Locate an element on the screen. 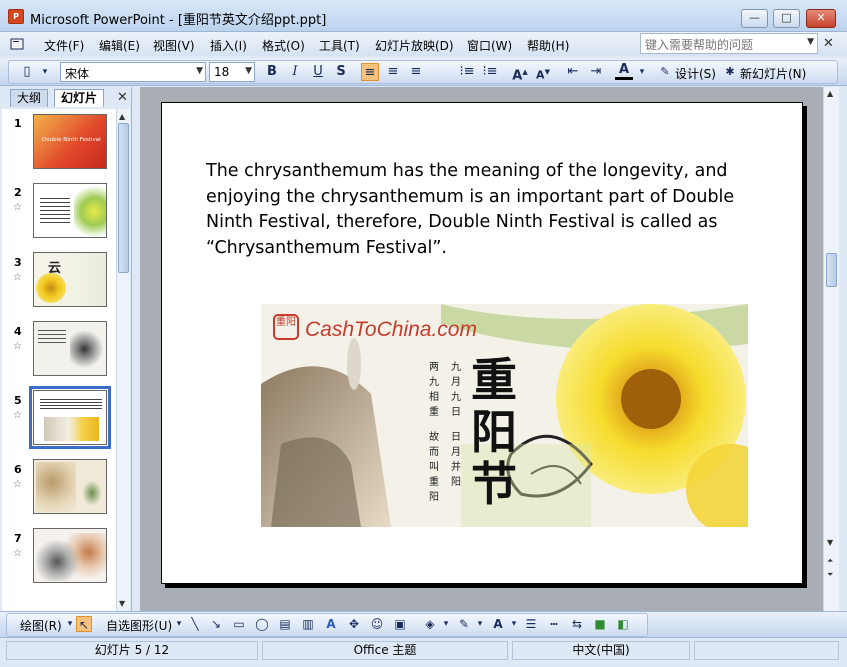  align-center-icon: ≡ is located at coordinates (393, 72).